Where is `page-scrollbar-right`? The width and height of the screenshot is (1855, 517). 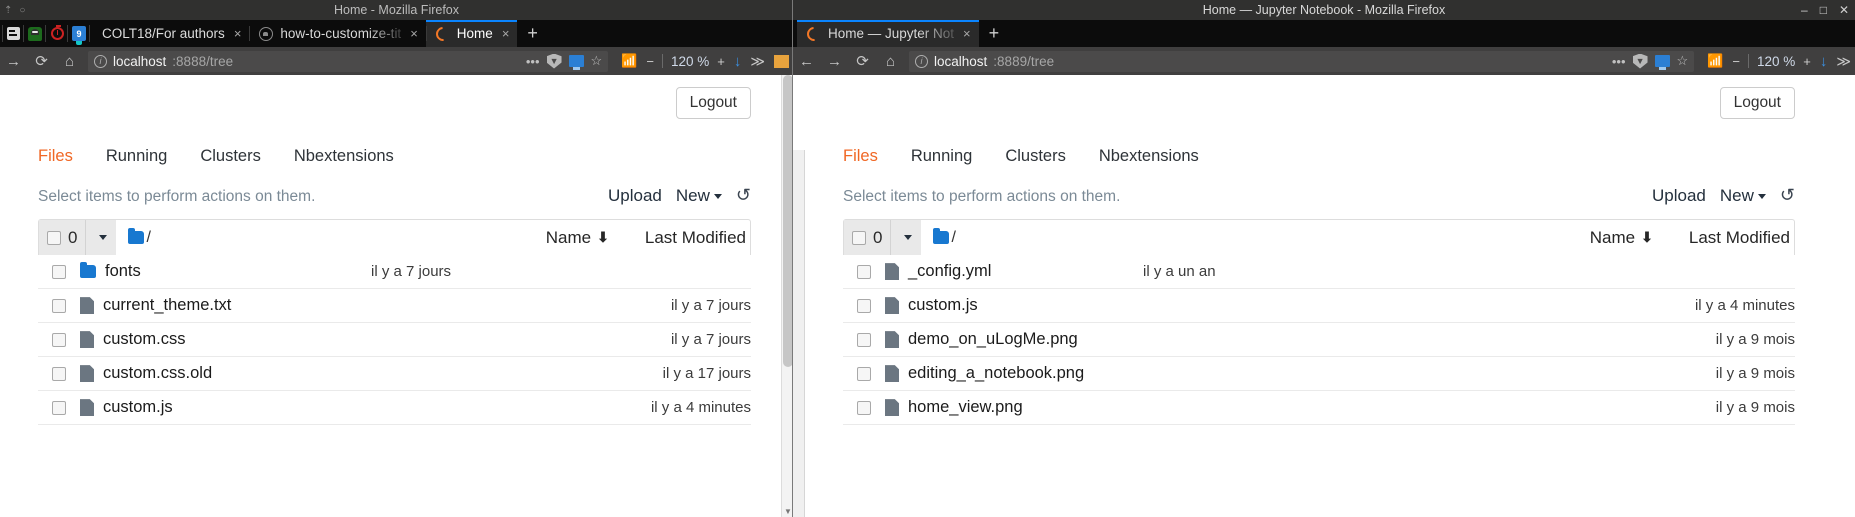 page-scrollbar-right is located at coordinates (799, 333).